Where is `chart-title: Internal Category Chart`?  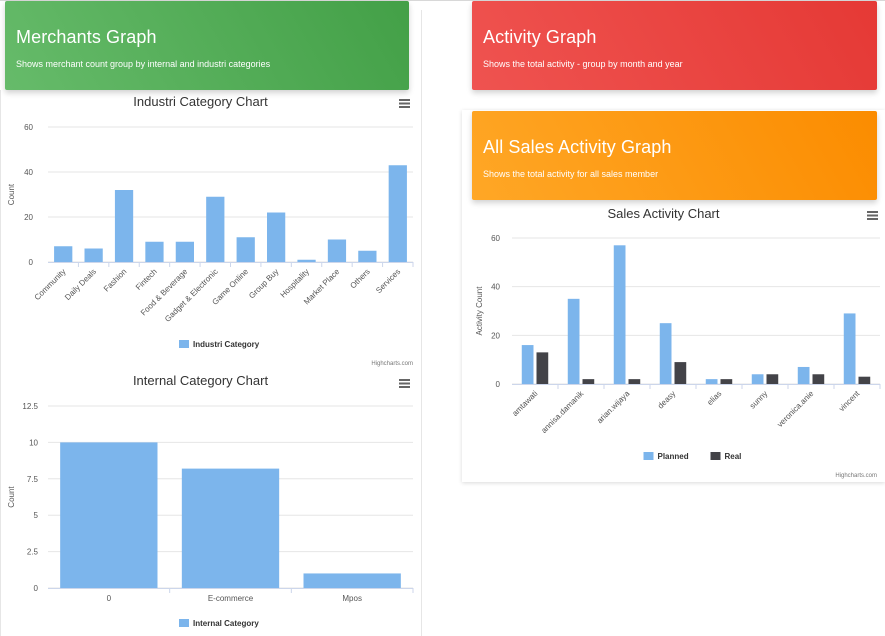 chart-title: Internal Category Chart is located at coordinates (201, 380).